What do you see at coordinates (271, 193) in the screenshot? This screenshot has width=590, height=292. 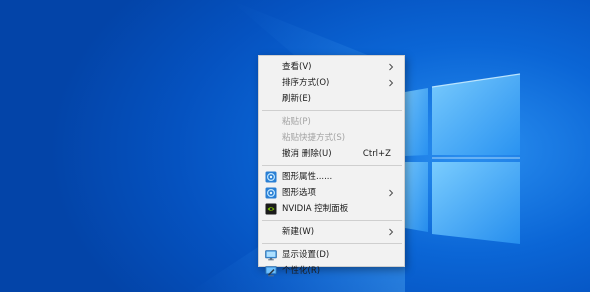 I see `graphics-options-icon` at bounding box center [271, 193].